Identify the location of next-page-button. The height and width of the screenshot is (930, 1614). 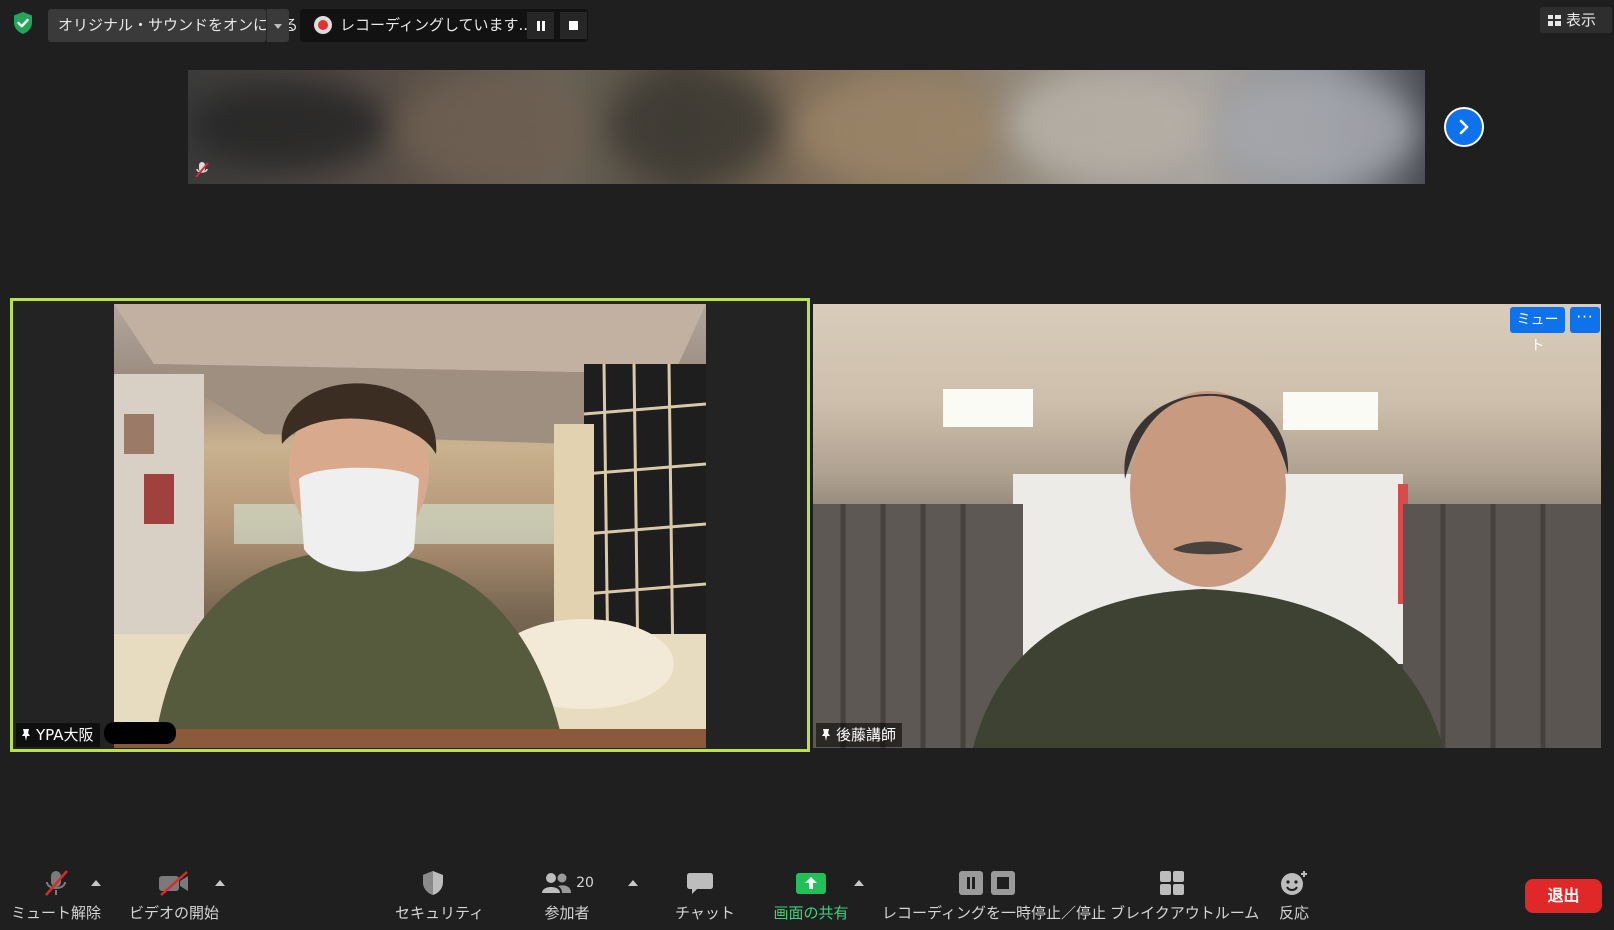
(1464, 127).